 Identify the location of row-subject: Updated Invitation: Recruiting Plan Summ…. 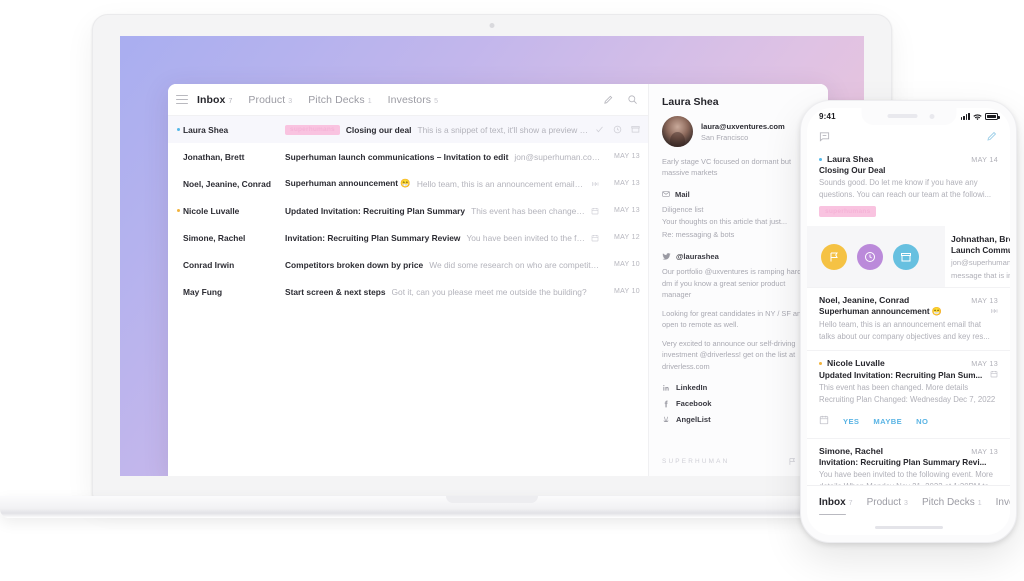
(375, 210).